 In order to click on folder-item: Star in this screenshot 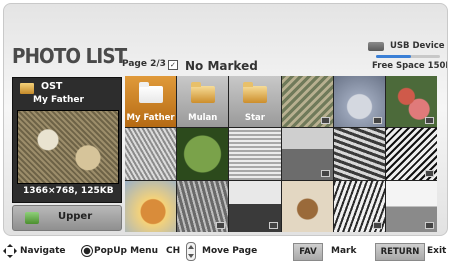, I will do `click(255, 102)`.